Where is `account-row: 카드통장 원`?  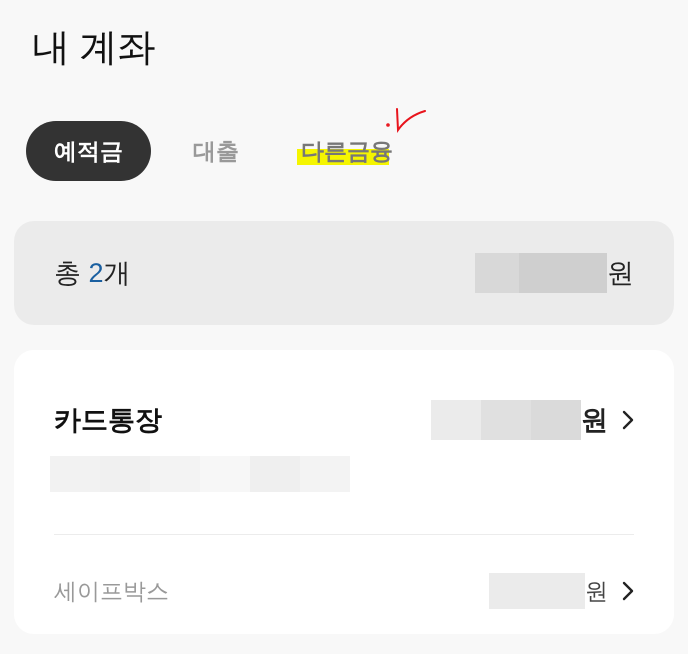 account-row: 카드통장 원 is located at coordinates (344, 395).